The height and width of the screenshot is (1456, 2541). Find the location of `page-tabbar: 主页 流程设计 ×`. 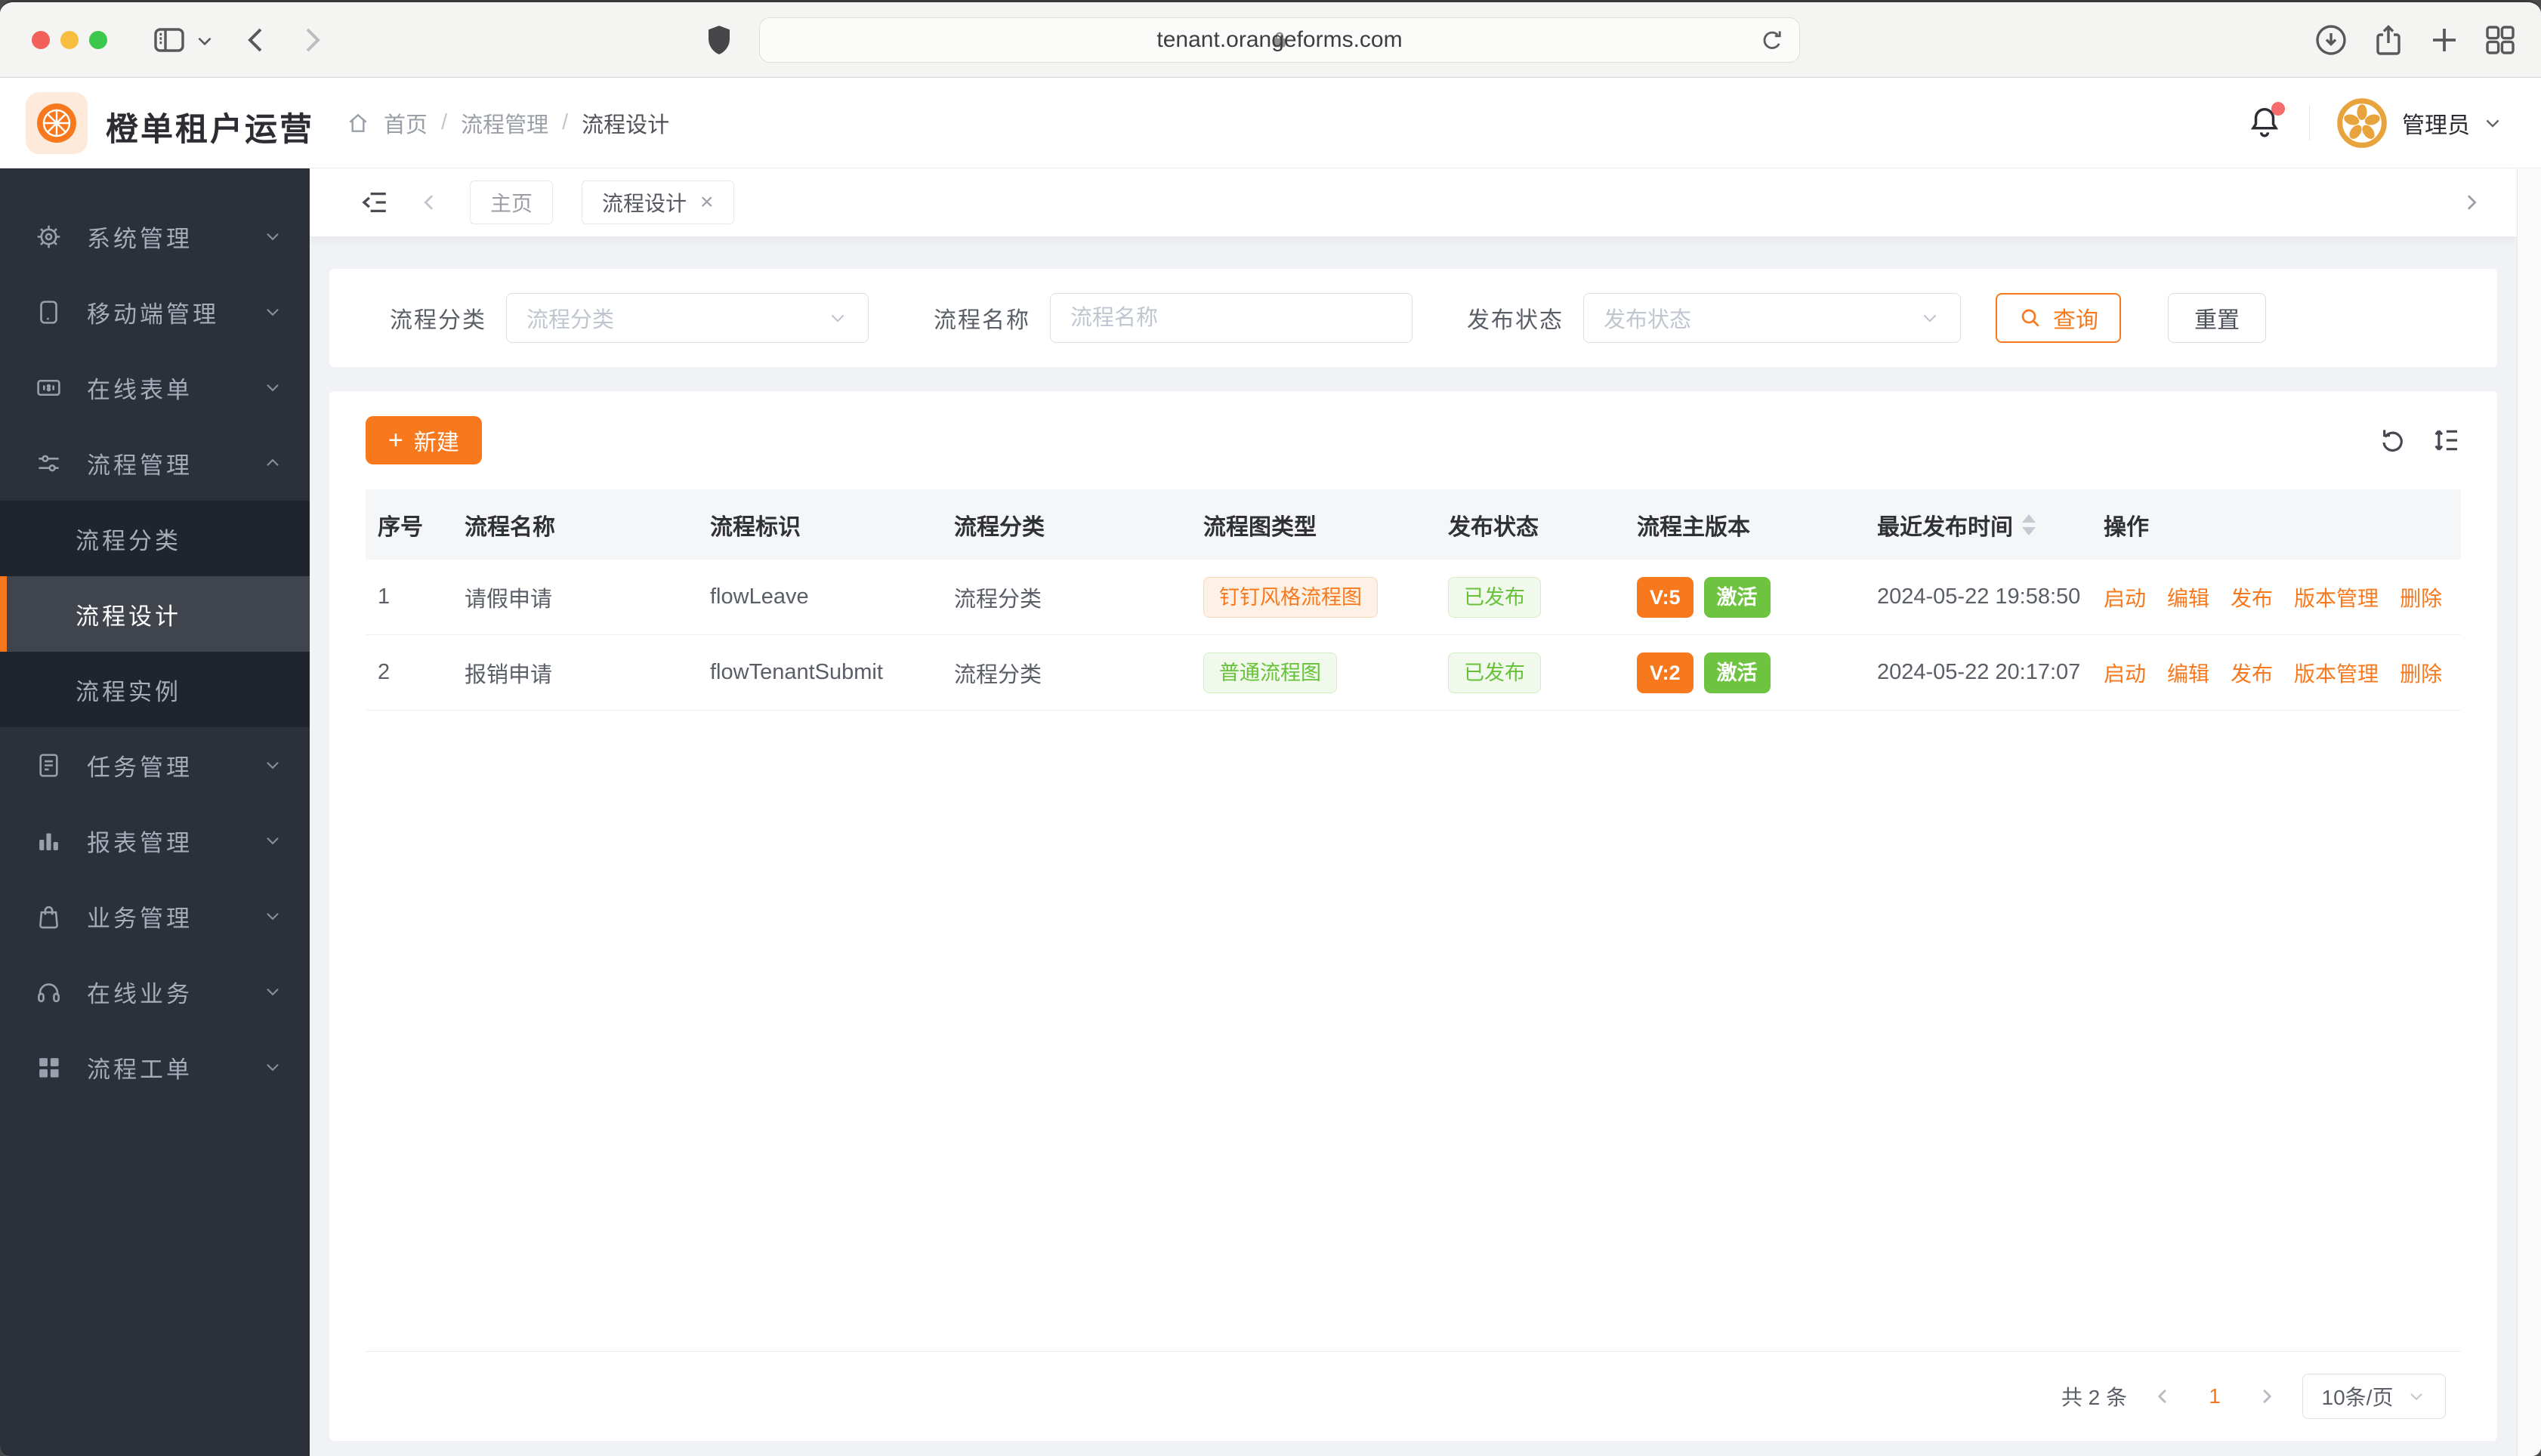

page-tabbar: 主页 流程设计 × is located at coordinates (1413, 202).